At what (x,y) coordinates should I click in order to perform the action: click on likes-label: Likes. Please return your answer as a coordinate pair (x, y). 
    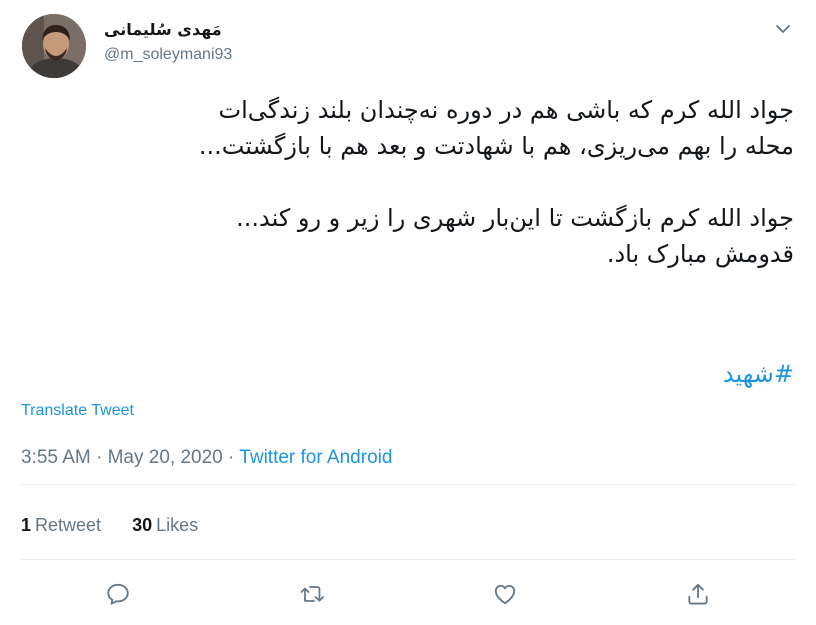
    Looking at the image, I should click on (177, 525).